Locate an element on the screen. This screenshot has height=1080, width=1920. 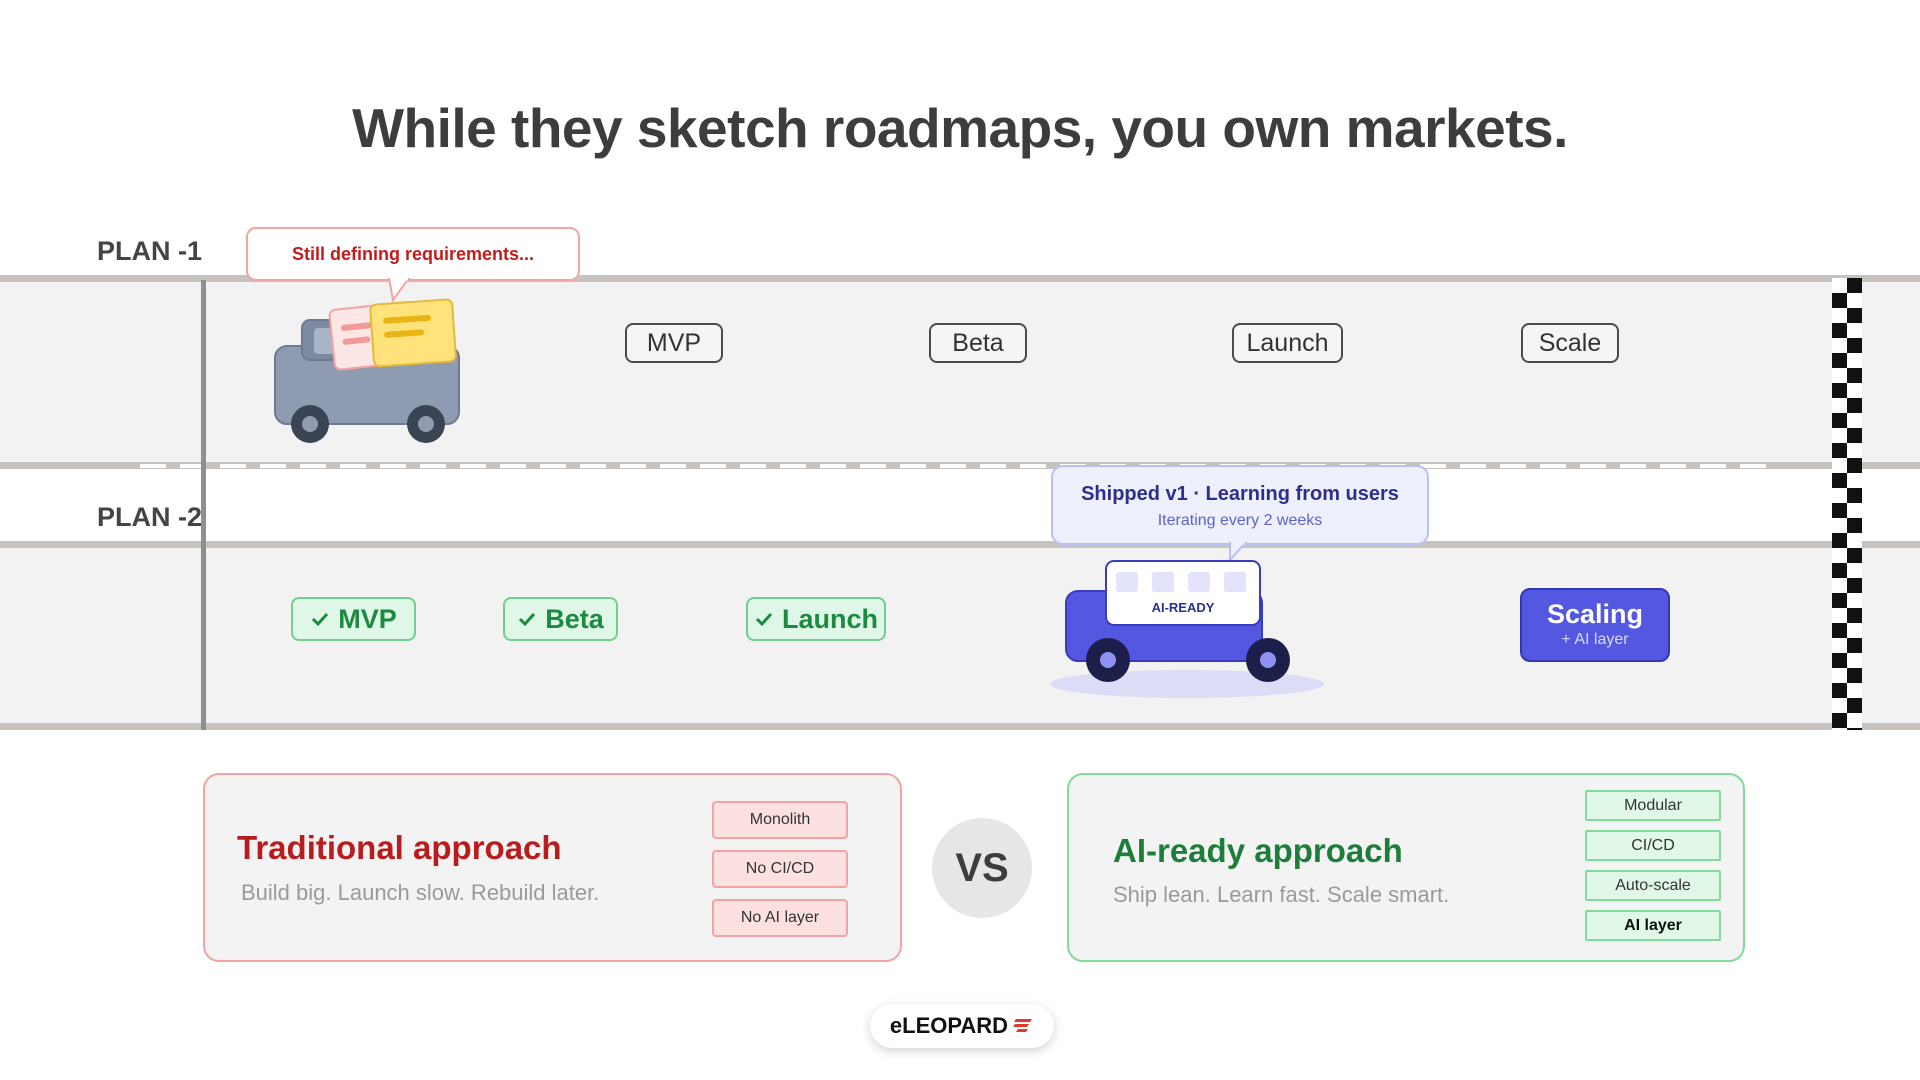
milestone-launch: Launch is located at coordinates (1287, 343).